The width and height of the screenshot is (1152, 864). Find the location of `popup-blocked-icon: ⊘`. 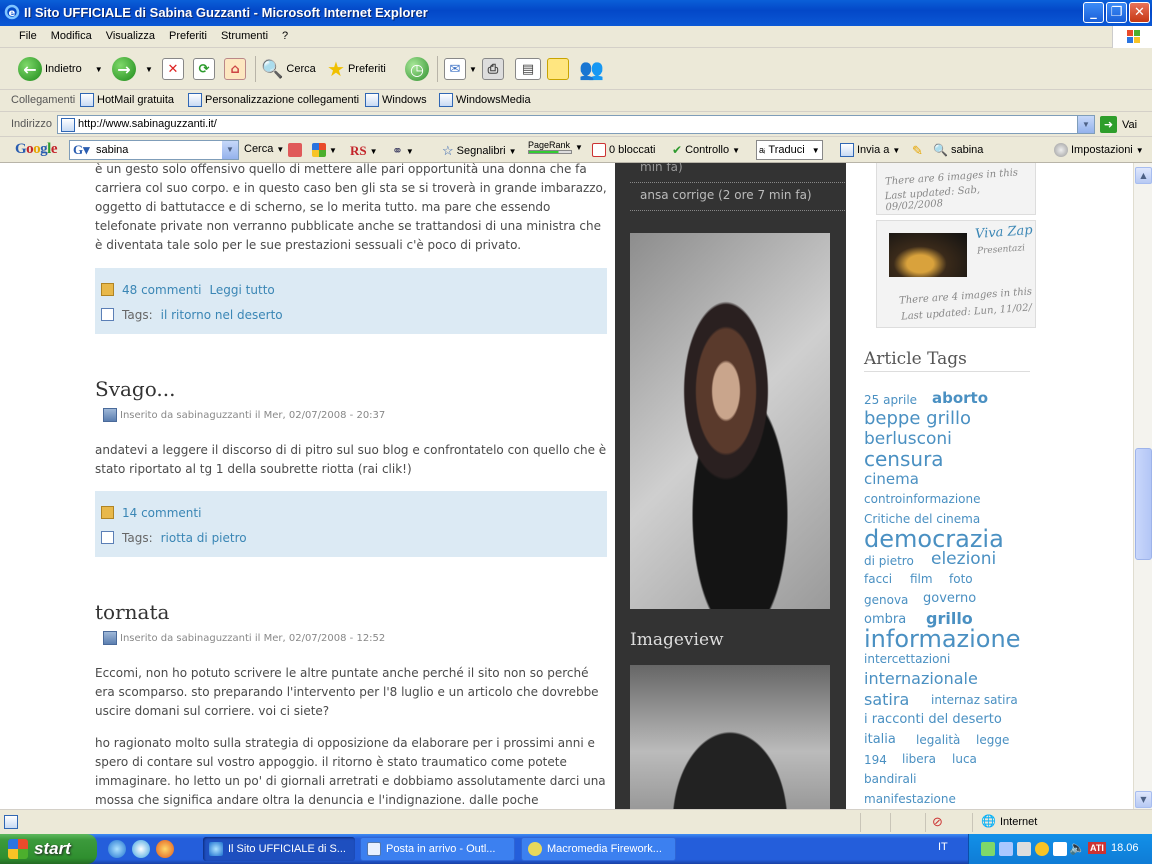

popup-blocked-icon: ⊘ is located at coordinates (937, 822).